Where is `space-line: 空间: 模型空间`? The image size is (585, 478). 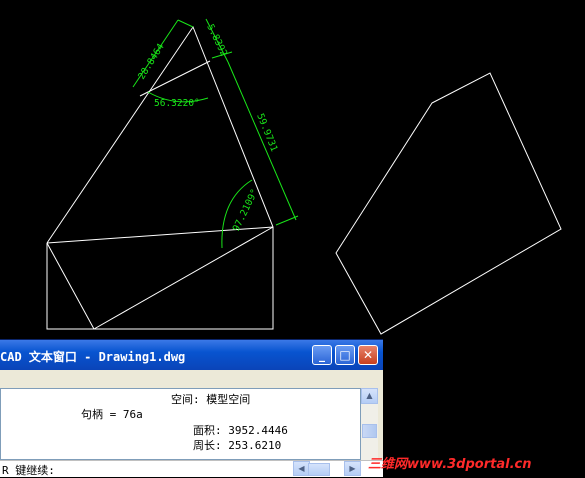 space-line: 空间: 模型空间 is located at coordinates (211, 399).